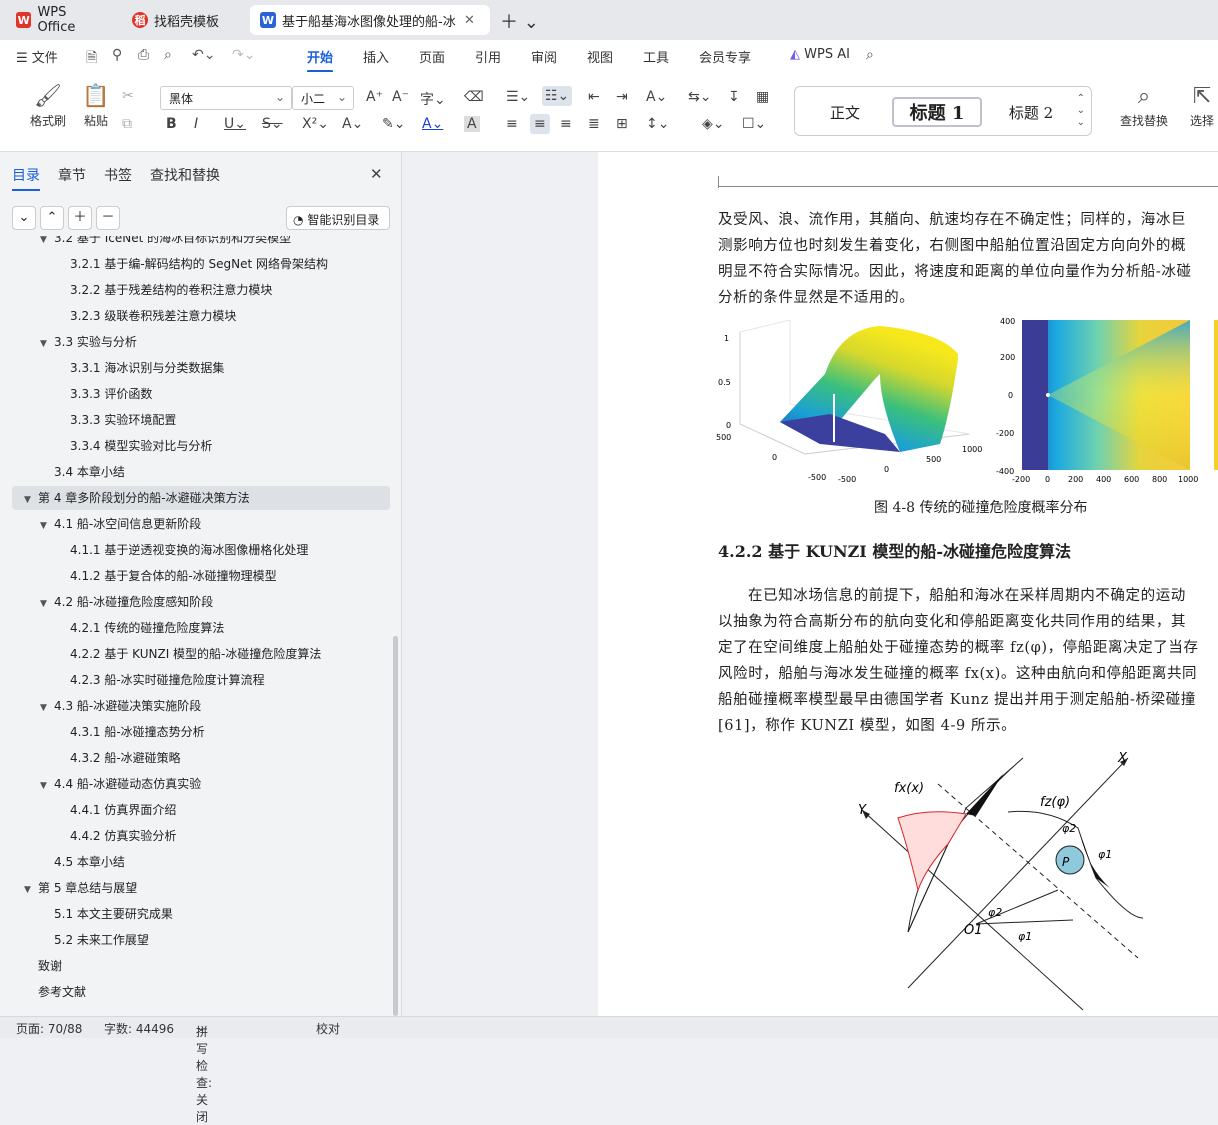 The height and width of the screenshot is (1125, 1218). What do you see at coordinates (315, 124) in the screenshot?
I see `superscript-icon: X²⌄` at bounding box center [315, 124].